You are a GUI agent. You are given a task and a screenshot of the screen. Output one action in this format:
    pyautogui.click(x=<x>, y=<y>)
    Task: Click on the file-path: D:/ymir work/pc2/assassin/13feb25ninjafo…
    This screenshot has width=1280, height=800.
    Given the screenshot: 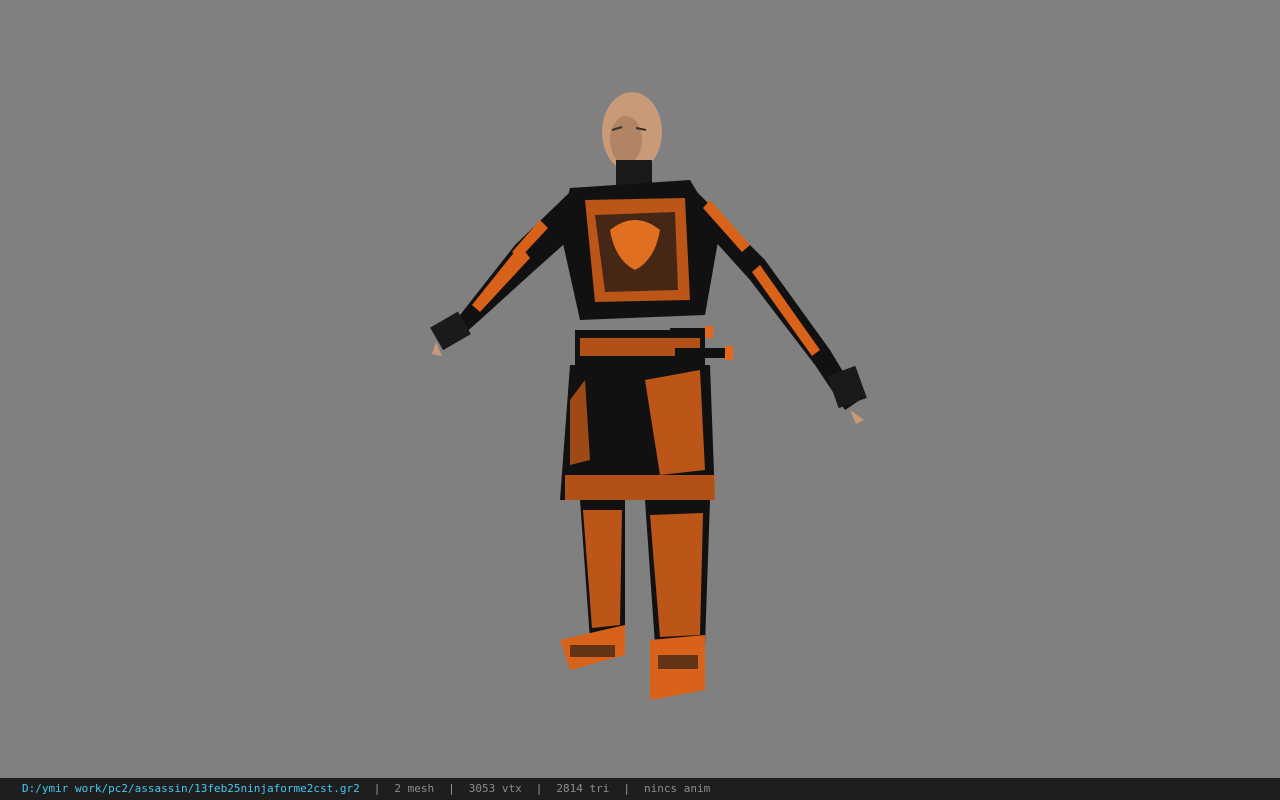 What is the action you would take?
    pyautogui.click(x=191, y=788)
    